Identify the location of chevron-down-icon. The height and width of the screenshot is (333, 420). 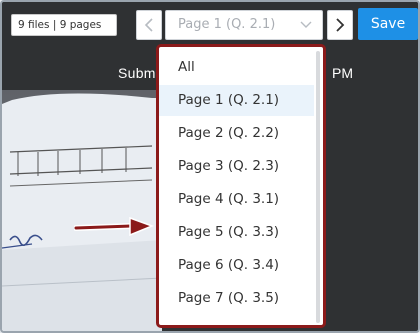
(306, 24).